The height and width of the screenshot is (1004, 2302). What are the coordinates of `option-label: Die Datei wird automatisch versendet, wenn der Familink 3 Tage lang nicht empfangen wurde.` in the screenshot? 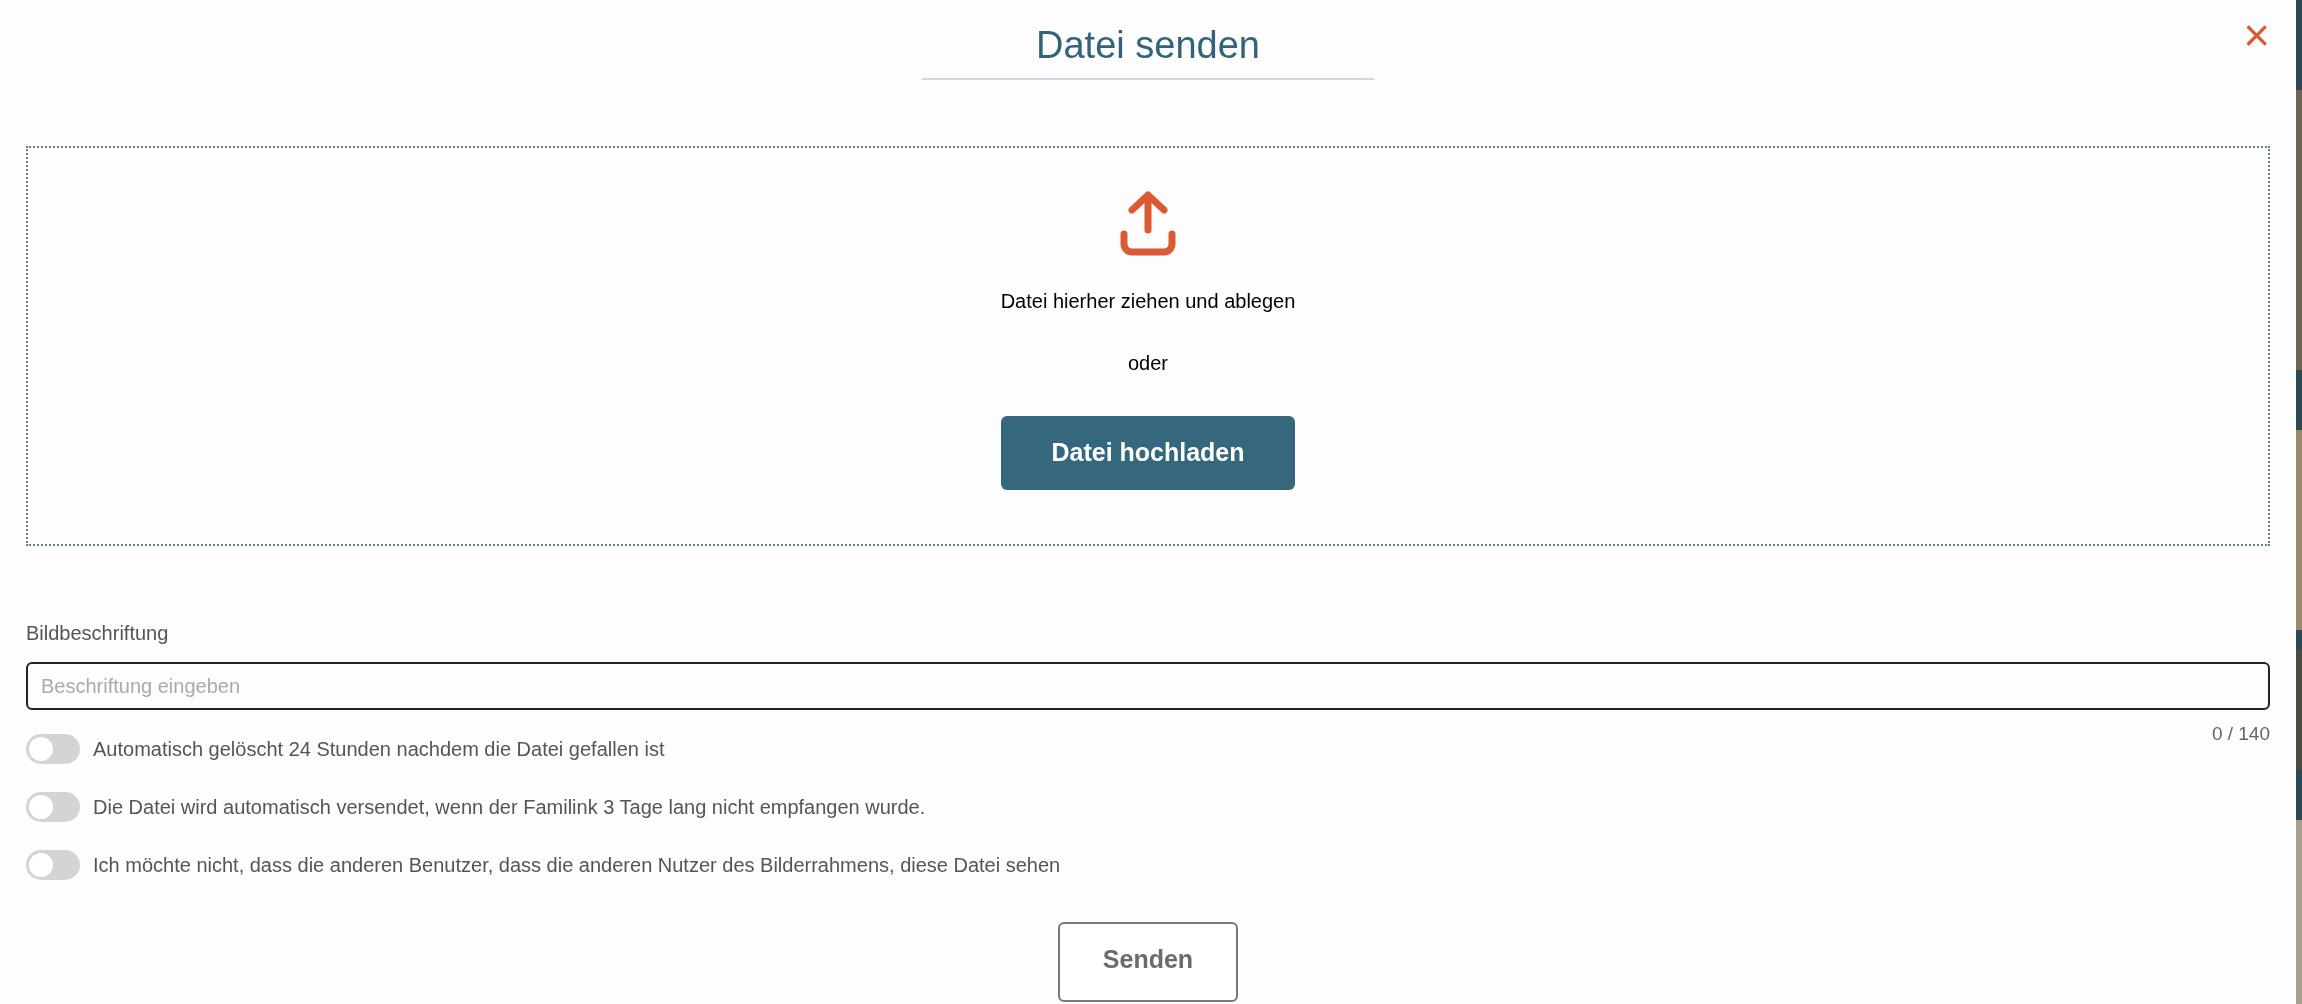 It's located at (509, 807).